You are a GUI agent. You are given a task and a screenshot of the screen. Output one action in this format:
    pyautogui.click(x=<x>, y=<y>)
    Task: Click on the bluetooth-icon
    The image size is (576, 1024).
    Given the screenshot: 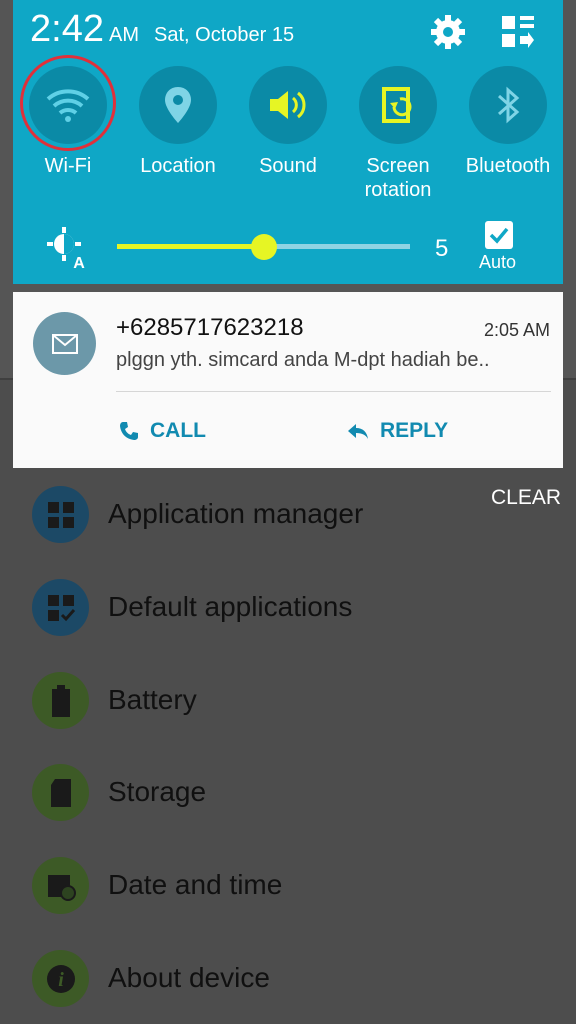 What is the action you would take?
    pyautogui.click(x=508, y=105)
    